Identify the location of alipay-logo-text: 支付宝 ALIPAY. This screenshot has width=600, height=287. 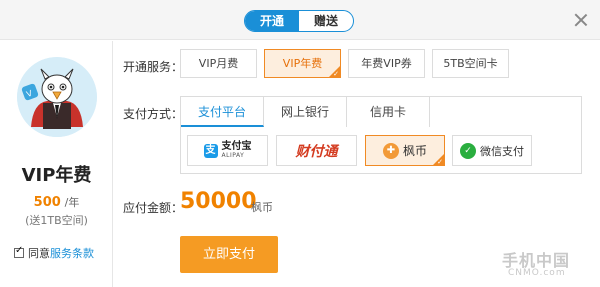
(237, 150).